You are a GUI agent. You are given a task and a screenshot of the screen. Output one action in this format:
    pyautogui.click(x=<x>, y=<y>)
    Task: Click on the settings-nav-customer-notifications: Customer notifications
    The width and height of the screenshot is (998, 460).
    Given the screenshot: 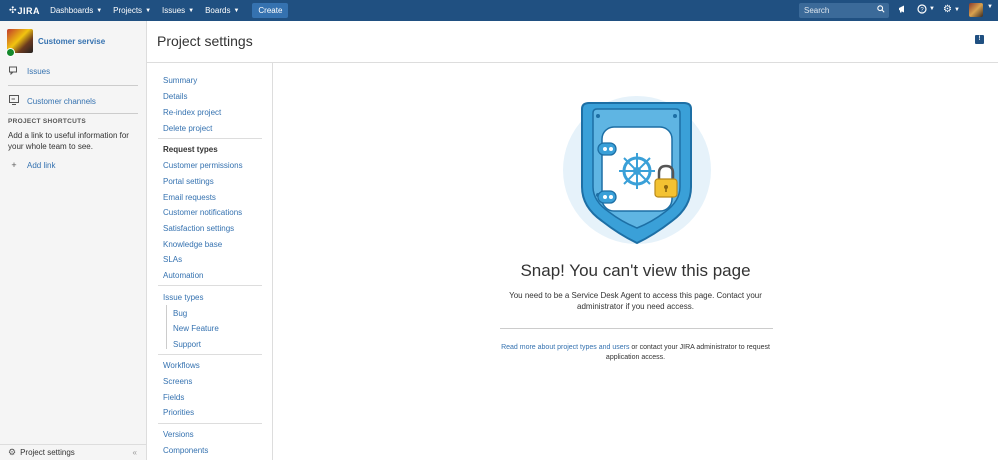 What is the action you would take?
    pyautogui.click(x=202, y=212)
    